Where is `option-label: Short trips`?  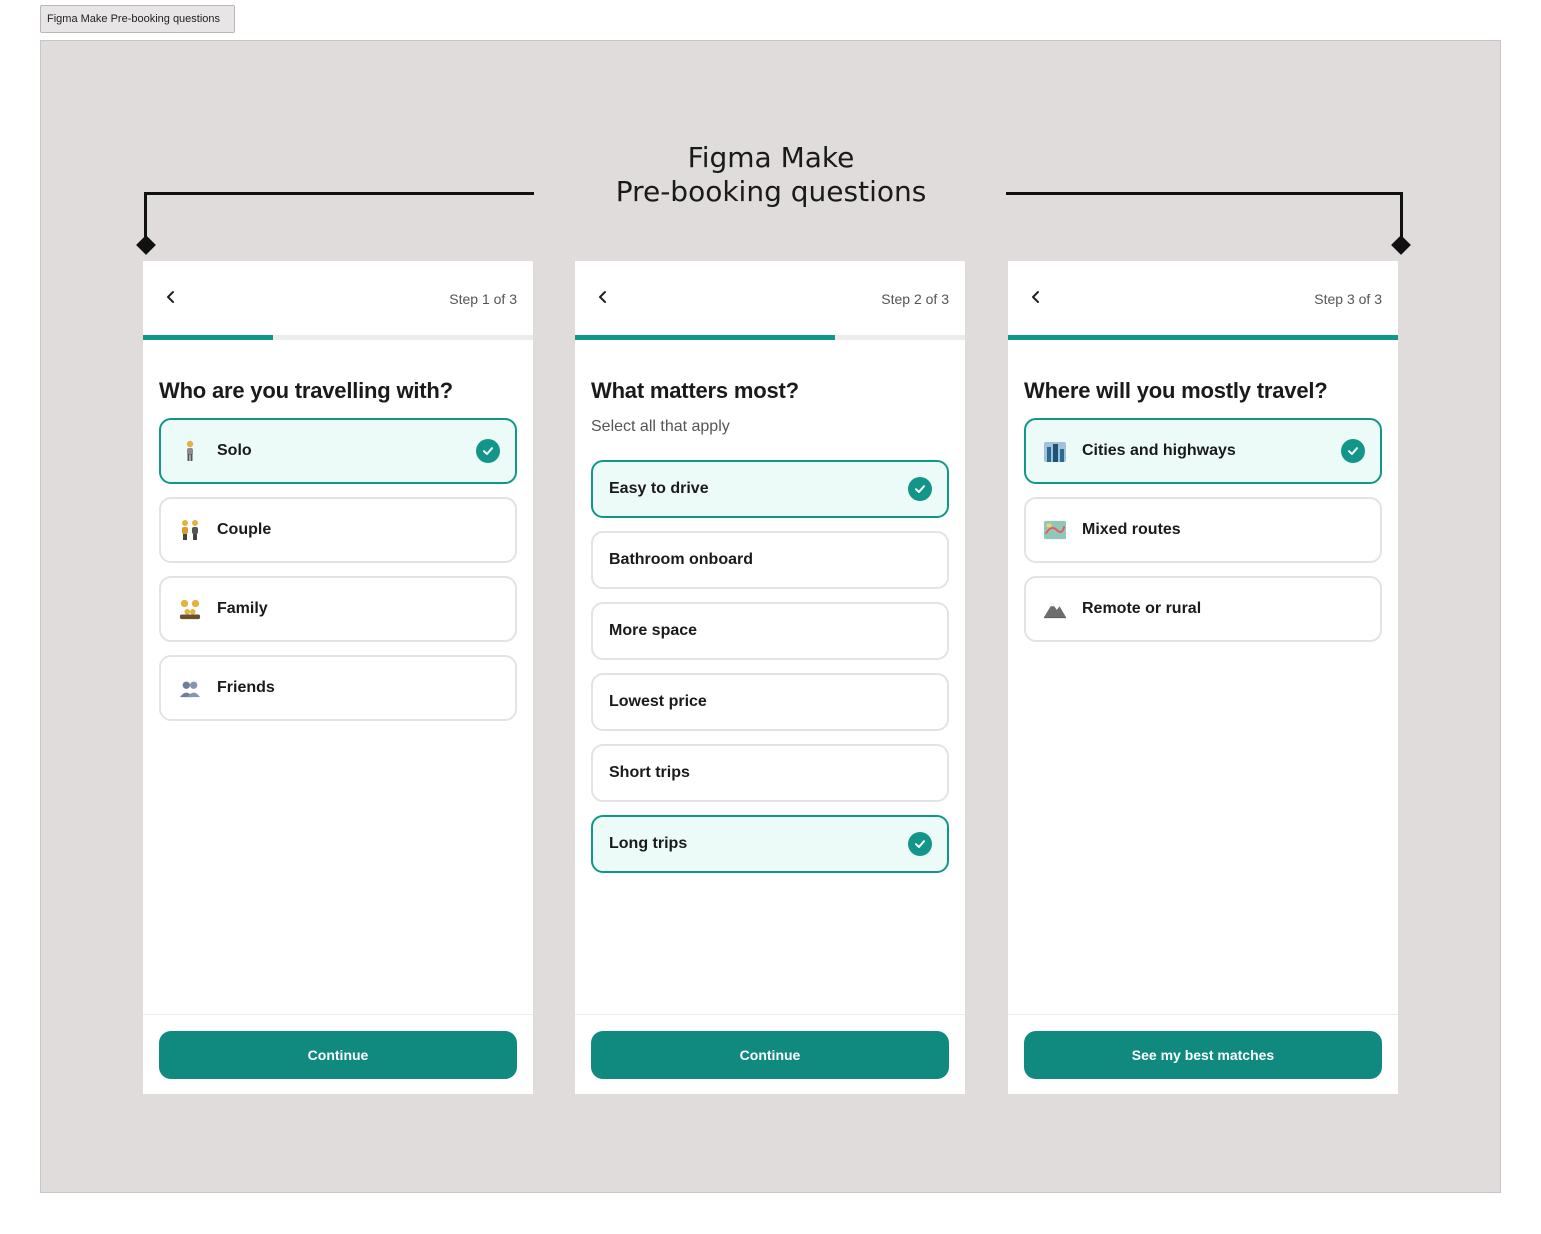
option-label: Short trips is located at coordinates (649, 772).